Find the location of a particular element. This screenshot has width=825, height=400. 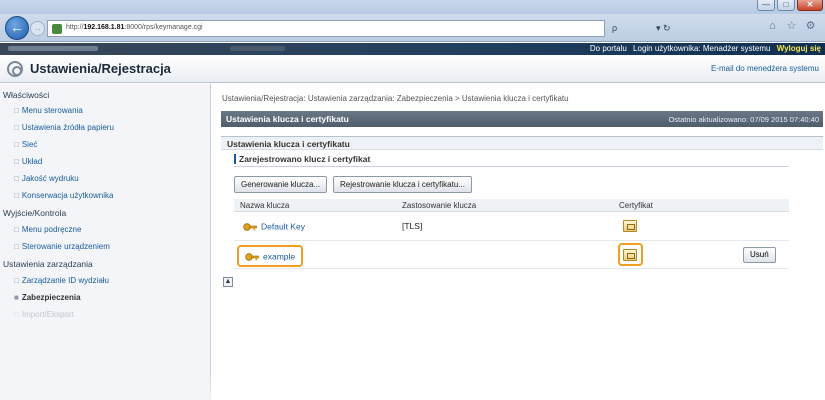

sidebar-item-print-quality: □ Jakość wydruku is located at coordinates (46, 178).